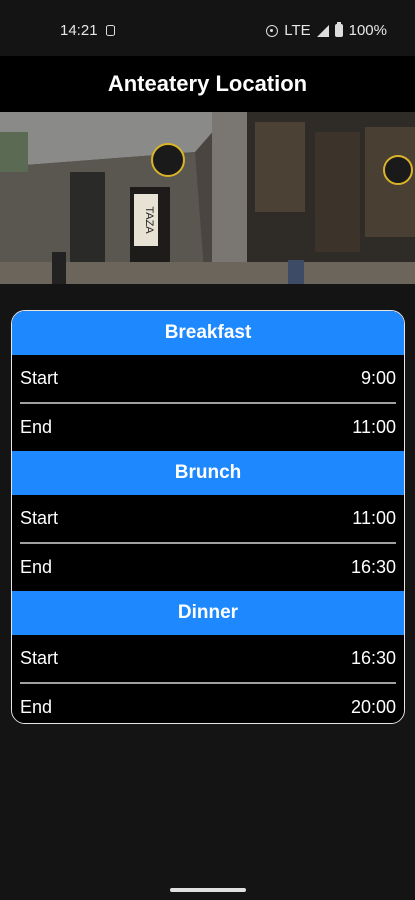 The height and width of the screenshot is (900, 415). Describe the element at coordinates (208, 703) in the screenshot. I see `time-row: End 20:00` at that location.